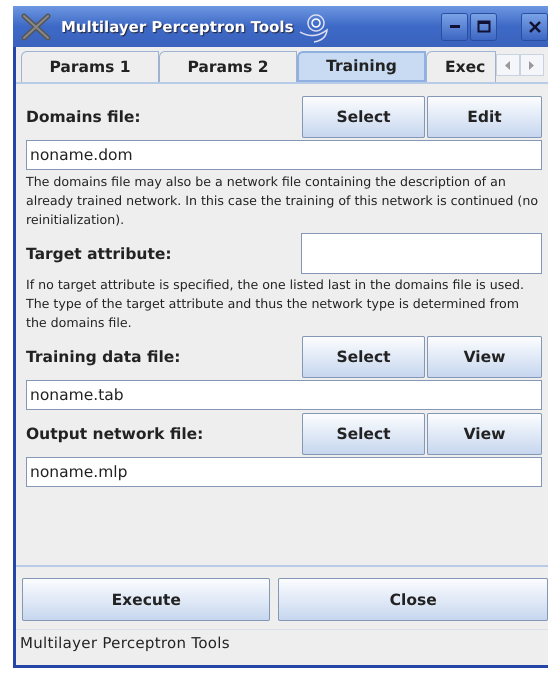 This screenshot has width=548, height=674. I want to click on left-arrow-icon, so click(508, 65).